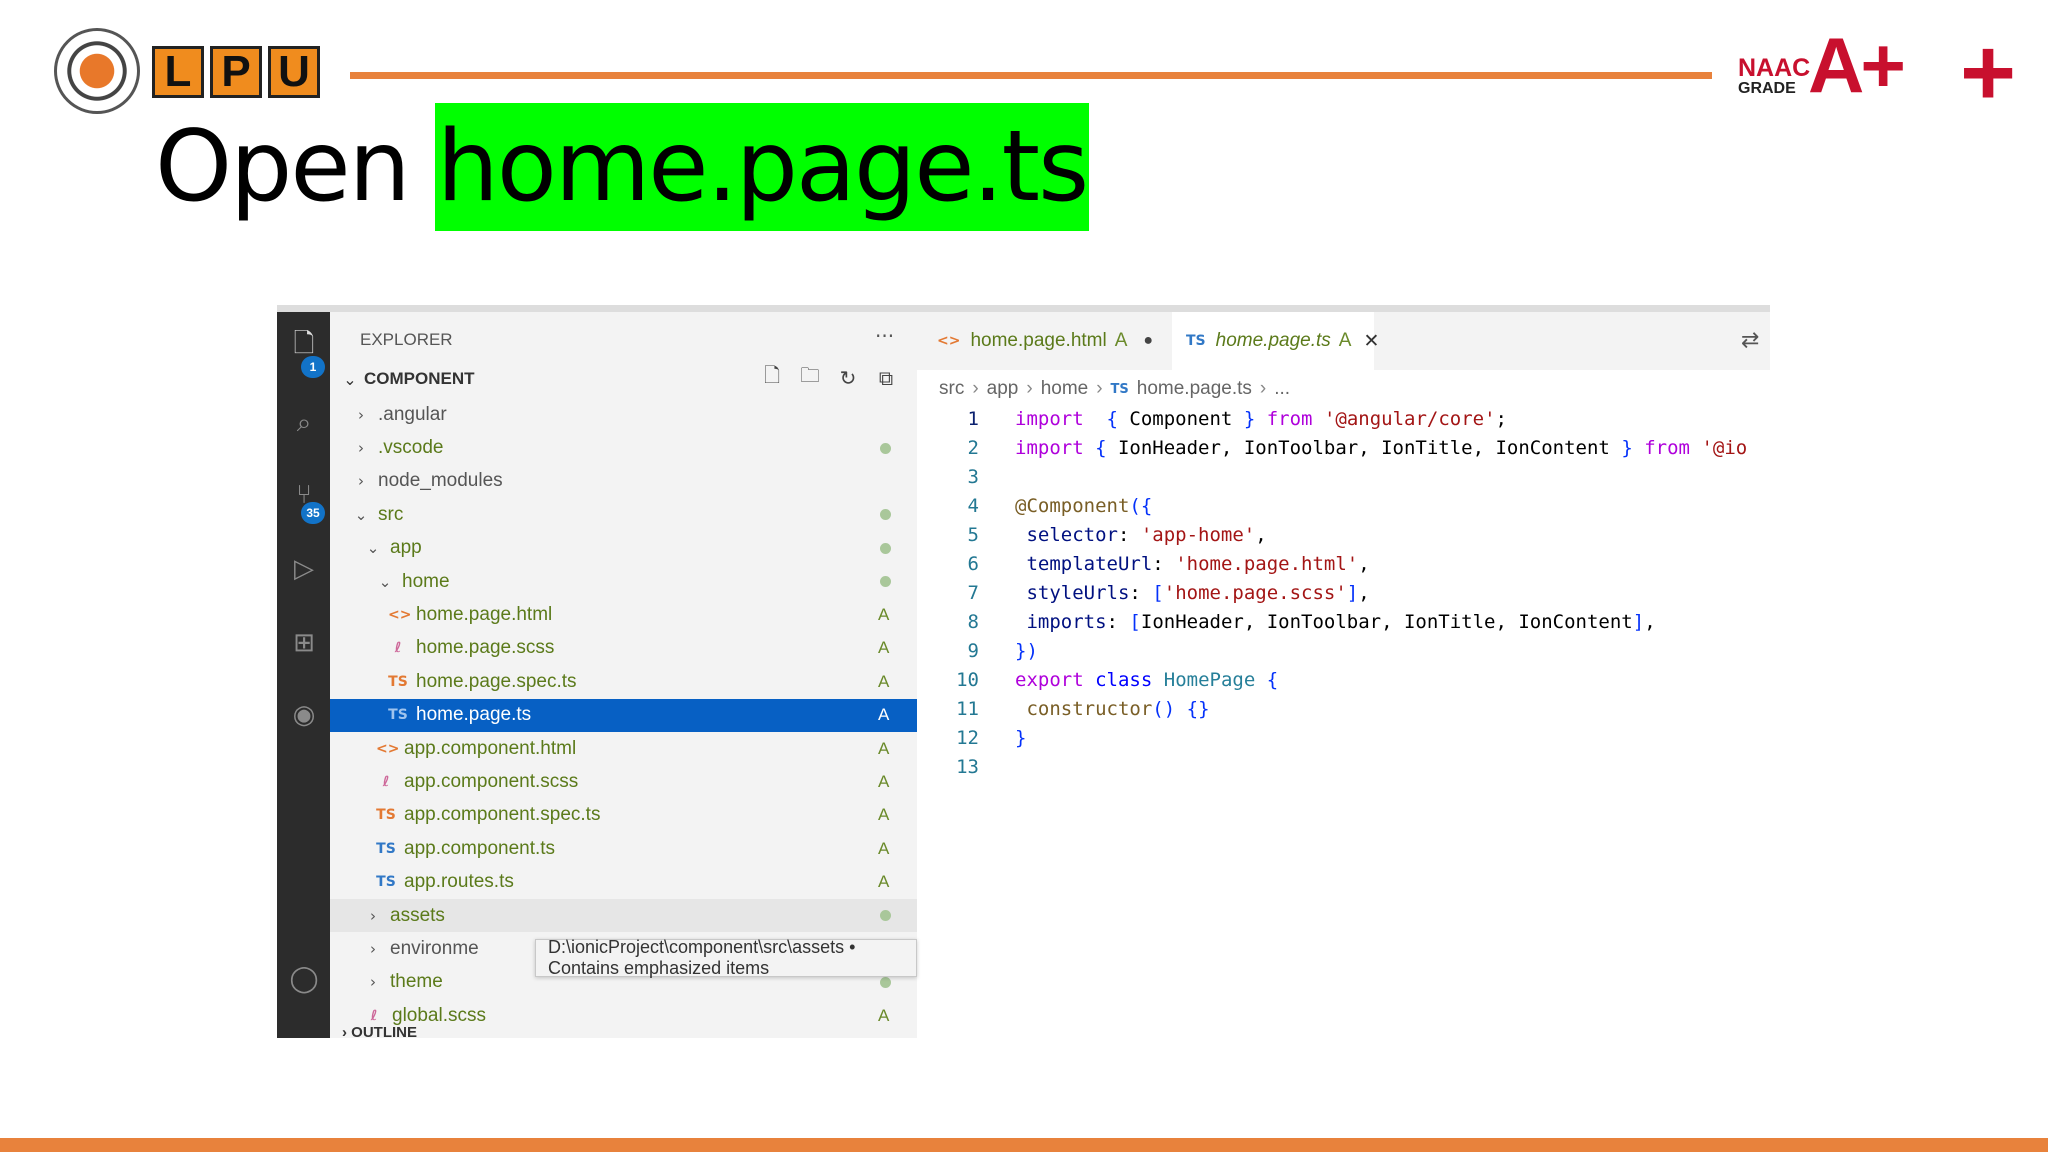  Describe the element at coordinates (623, 748) in the screenshot. I see `tree-file: <> app.component.html A` at that location.